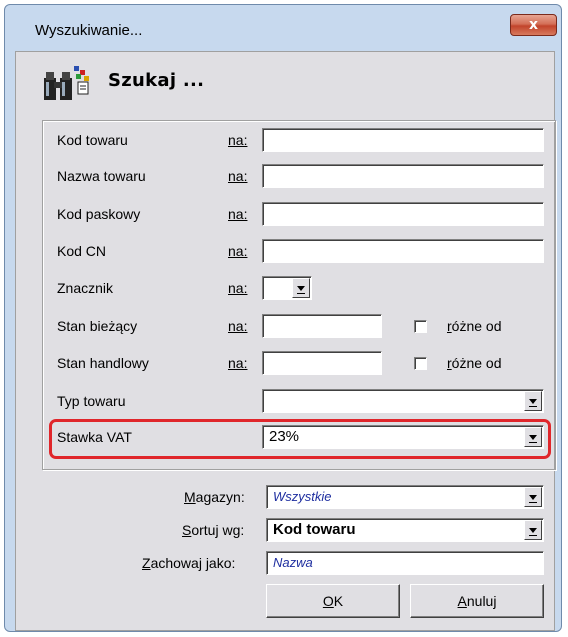  Describe the element at coordinates (238, 288) in the screenshot. I see `znacznik-na-label: na:` at that location.